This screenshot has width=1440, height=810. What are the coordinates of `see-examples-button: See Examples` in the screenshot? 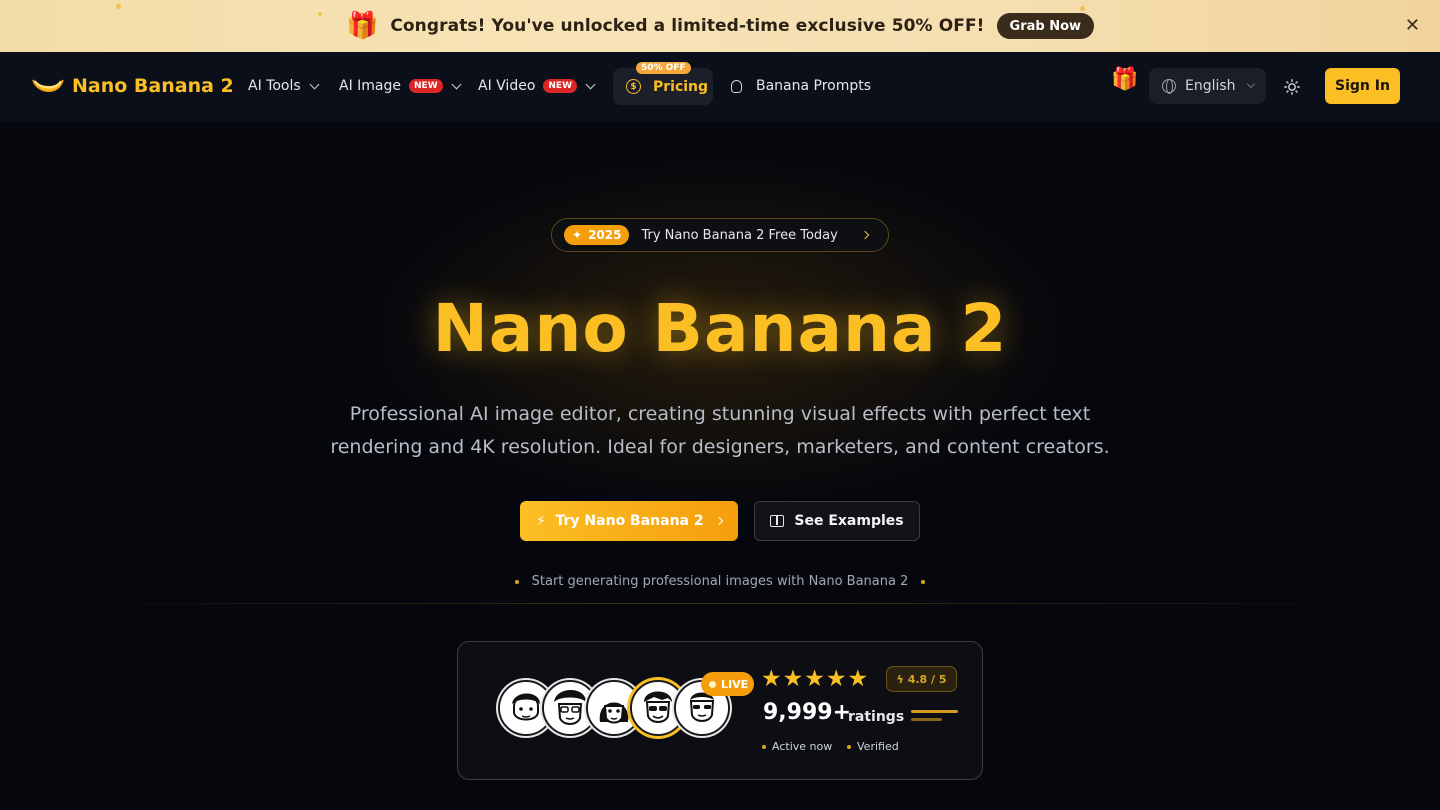 It's located at (837, 521).